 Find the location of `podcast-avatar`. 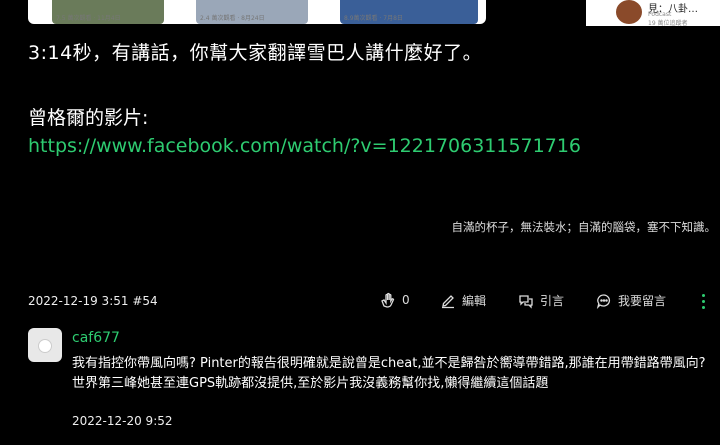

podcast-avatar is located at coordinates (629, 12).